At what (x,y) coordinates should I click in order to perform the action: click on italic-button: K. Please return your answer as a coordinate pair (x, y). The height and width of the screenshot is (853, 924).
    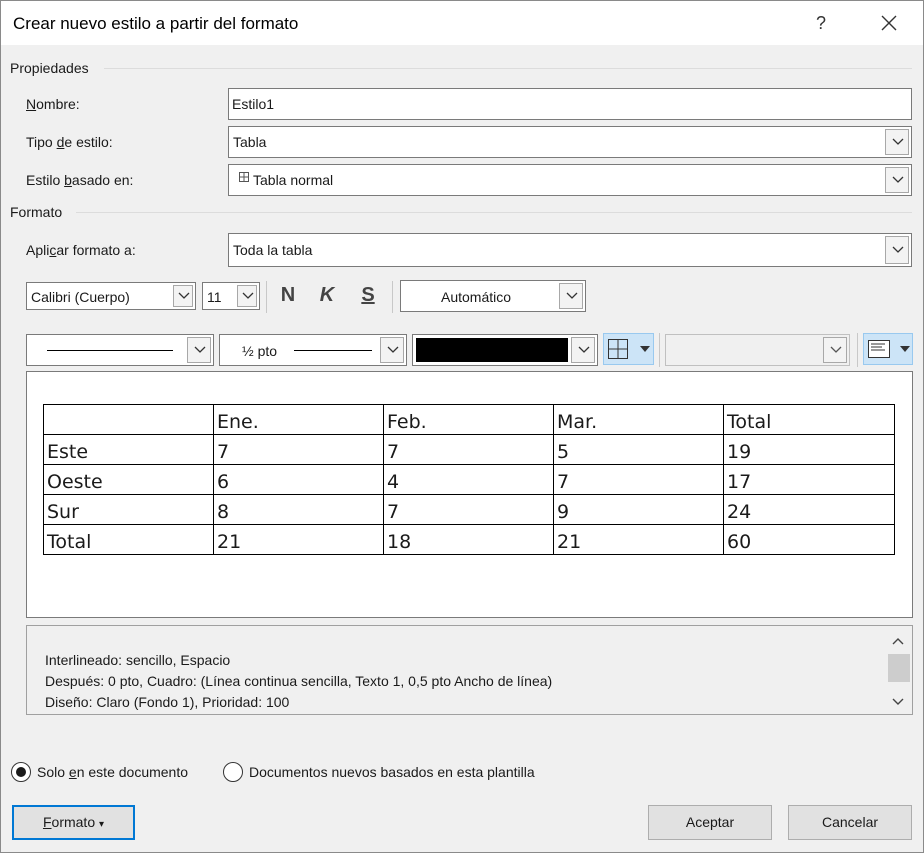
    Looking at the image, I should click on (327, 295).